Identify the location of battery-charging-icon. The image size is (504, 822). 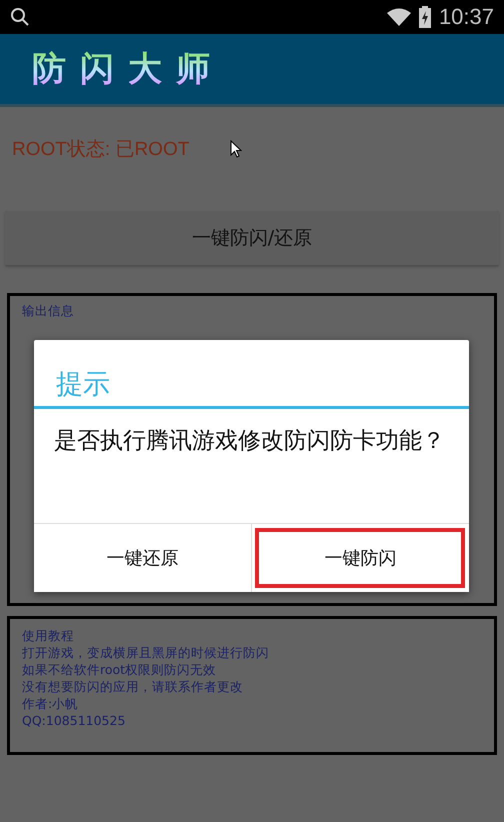
(424, 17).